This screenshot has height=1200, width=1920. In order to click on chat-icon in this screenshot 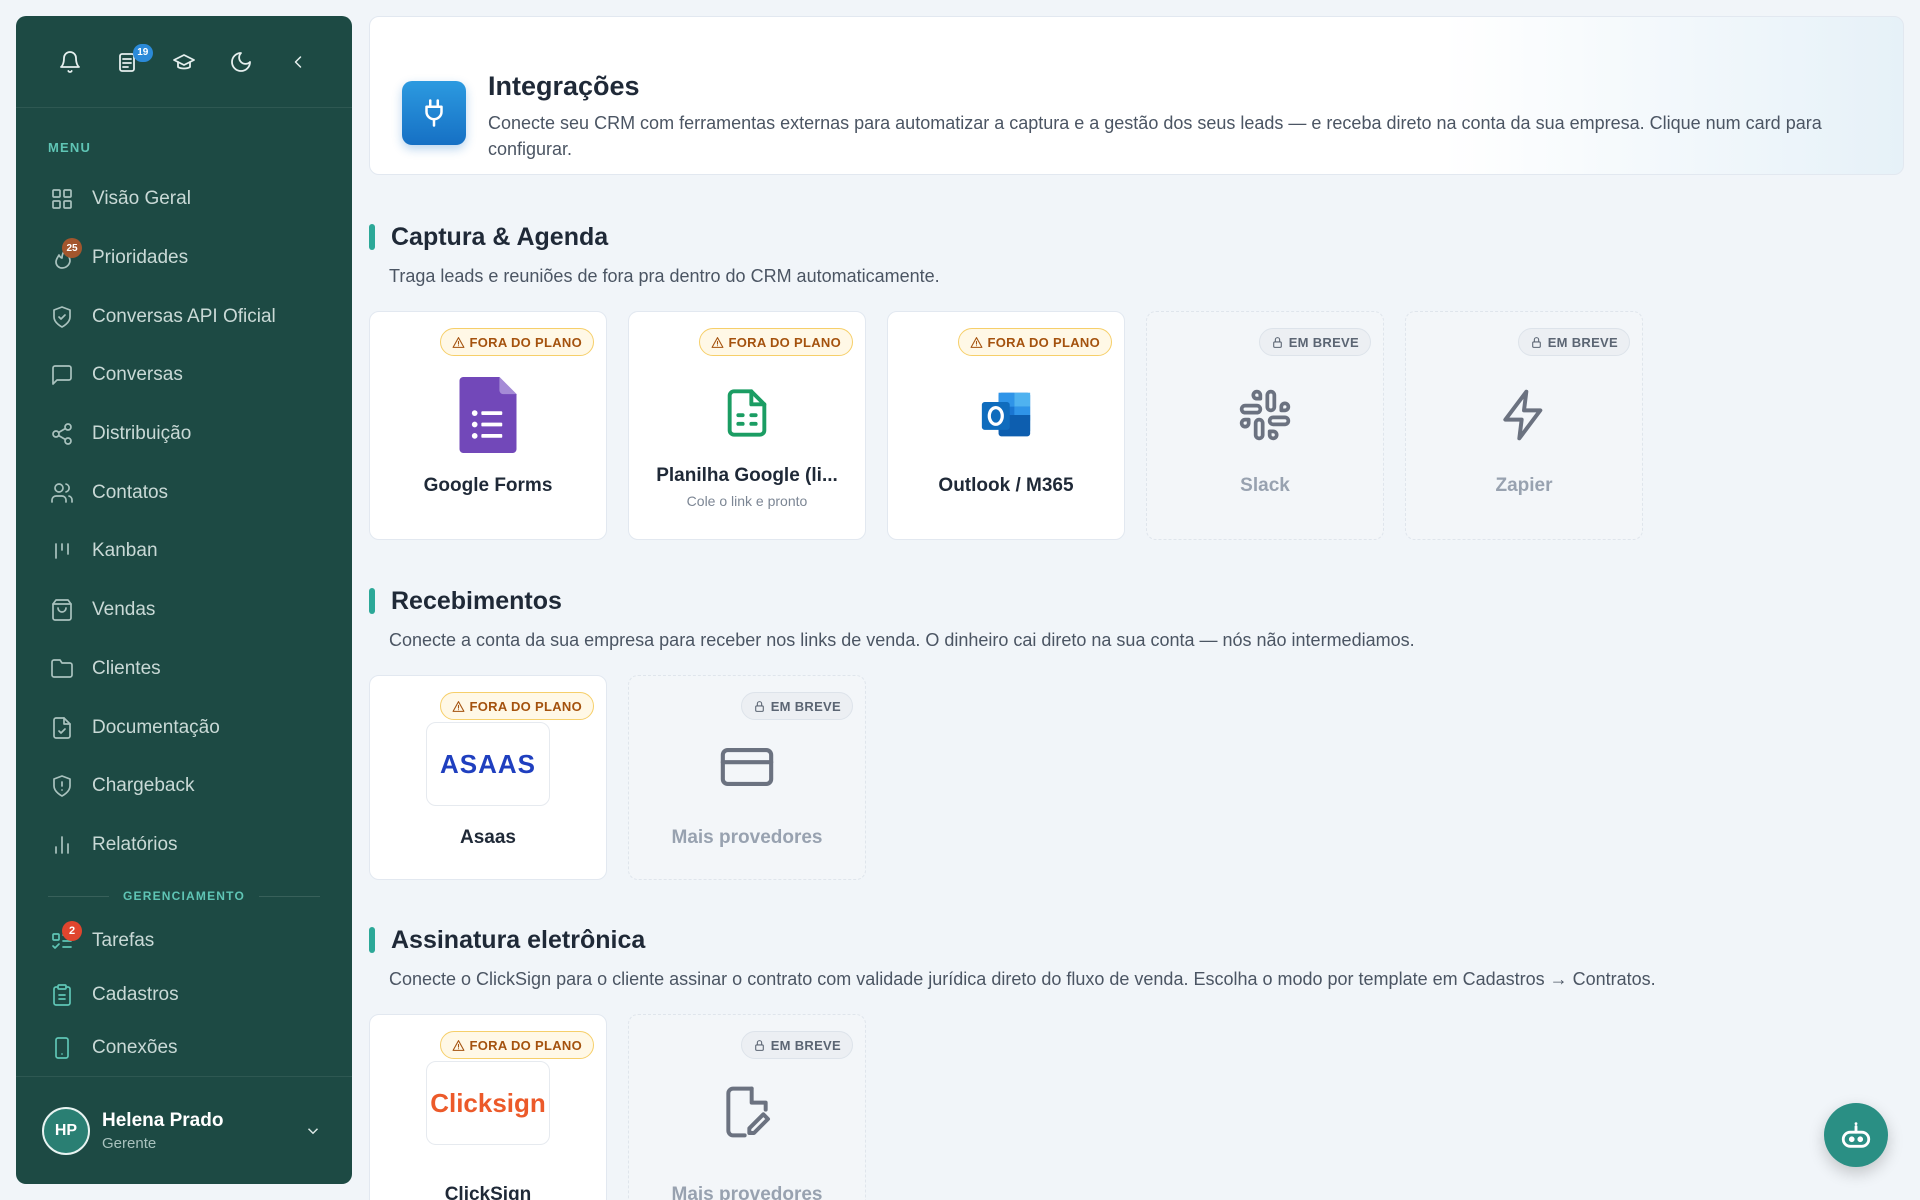, I will do `click(62, 375)`.